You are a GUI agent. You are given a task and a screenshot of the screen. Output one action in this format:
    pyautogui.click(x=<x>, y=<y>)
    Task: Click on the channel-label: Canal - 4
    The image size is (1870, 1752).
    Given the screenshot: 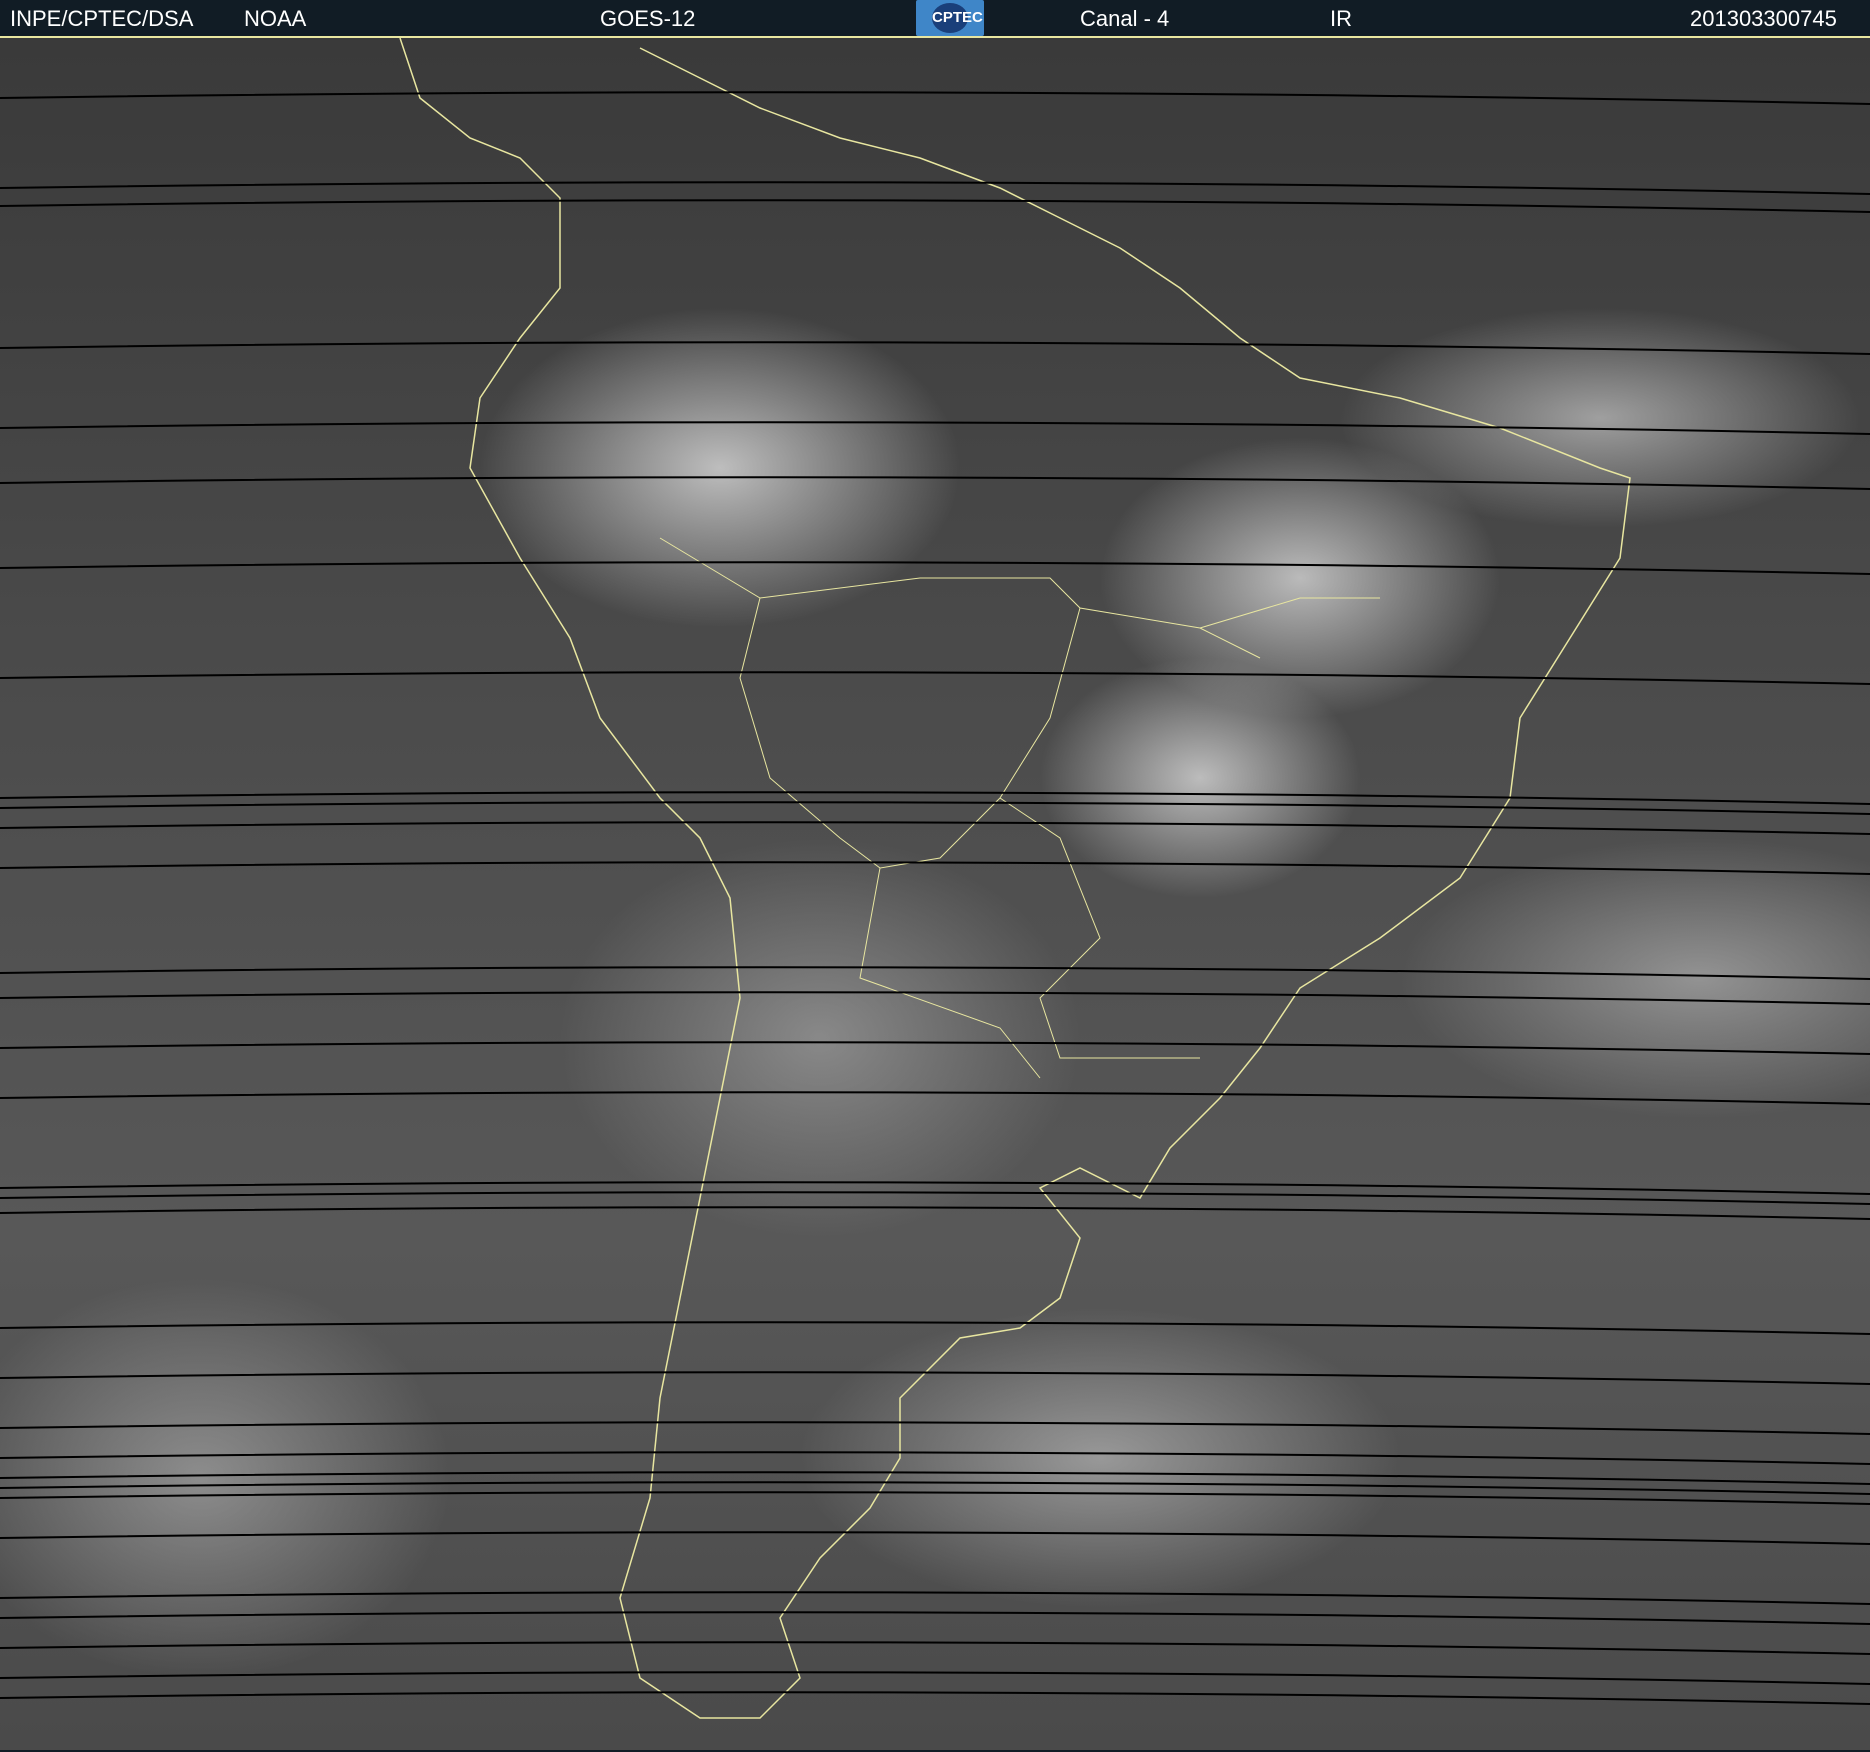 What is the action you would take?
    pyautogui.click(x=1125, y=18)
    